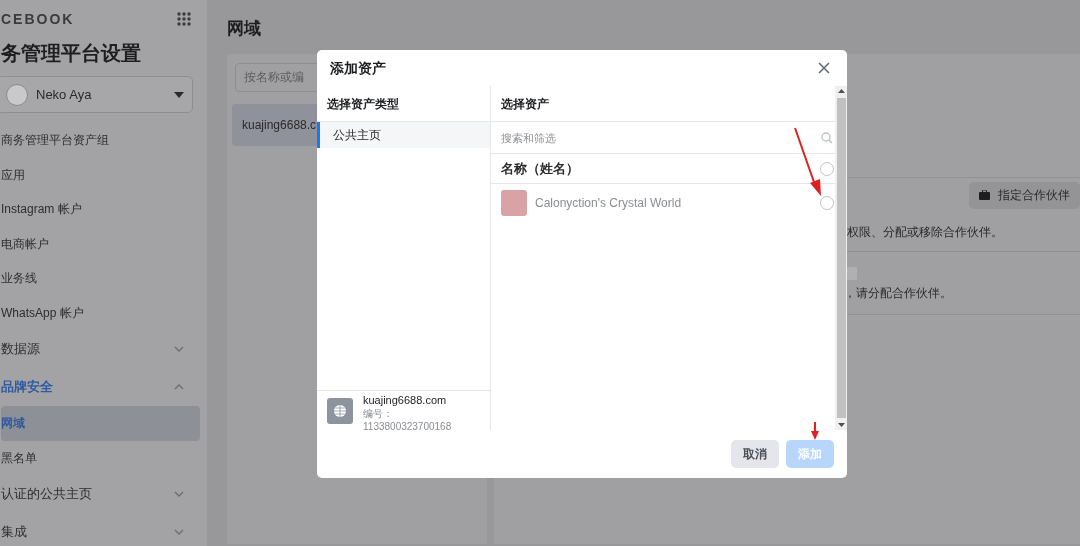 This screenshot has width=1080, height=546. Describe the element at coordinates (827, 137) in the screenshot. I see `search-icon` at that location.